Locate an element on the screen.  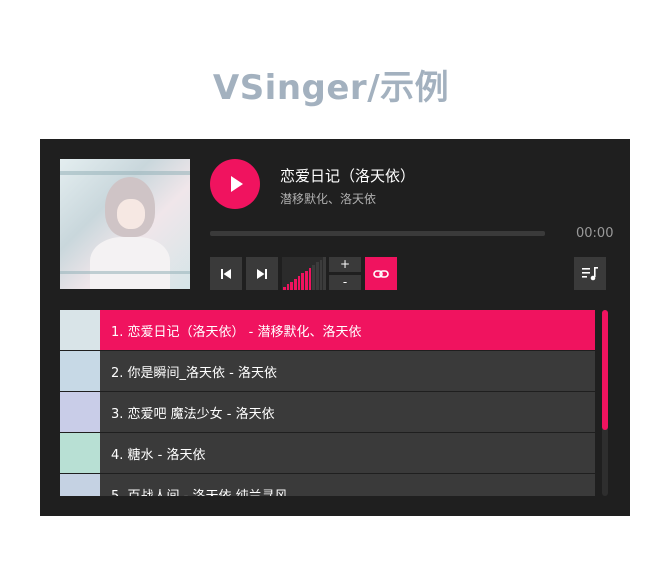
skip-previous-icon is located at coordinates (226, 273).